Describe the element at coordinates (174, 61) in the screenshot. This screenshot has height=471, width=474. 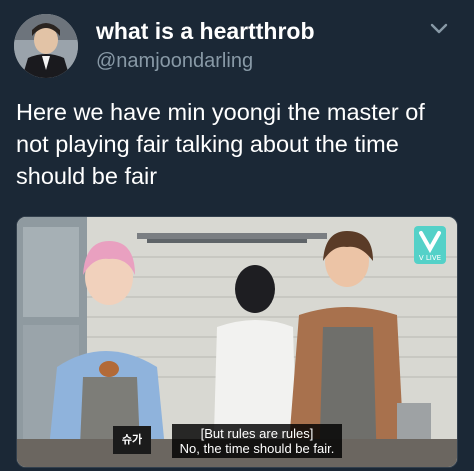
I see `user-handle: @namjoondarling` at that location.